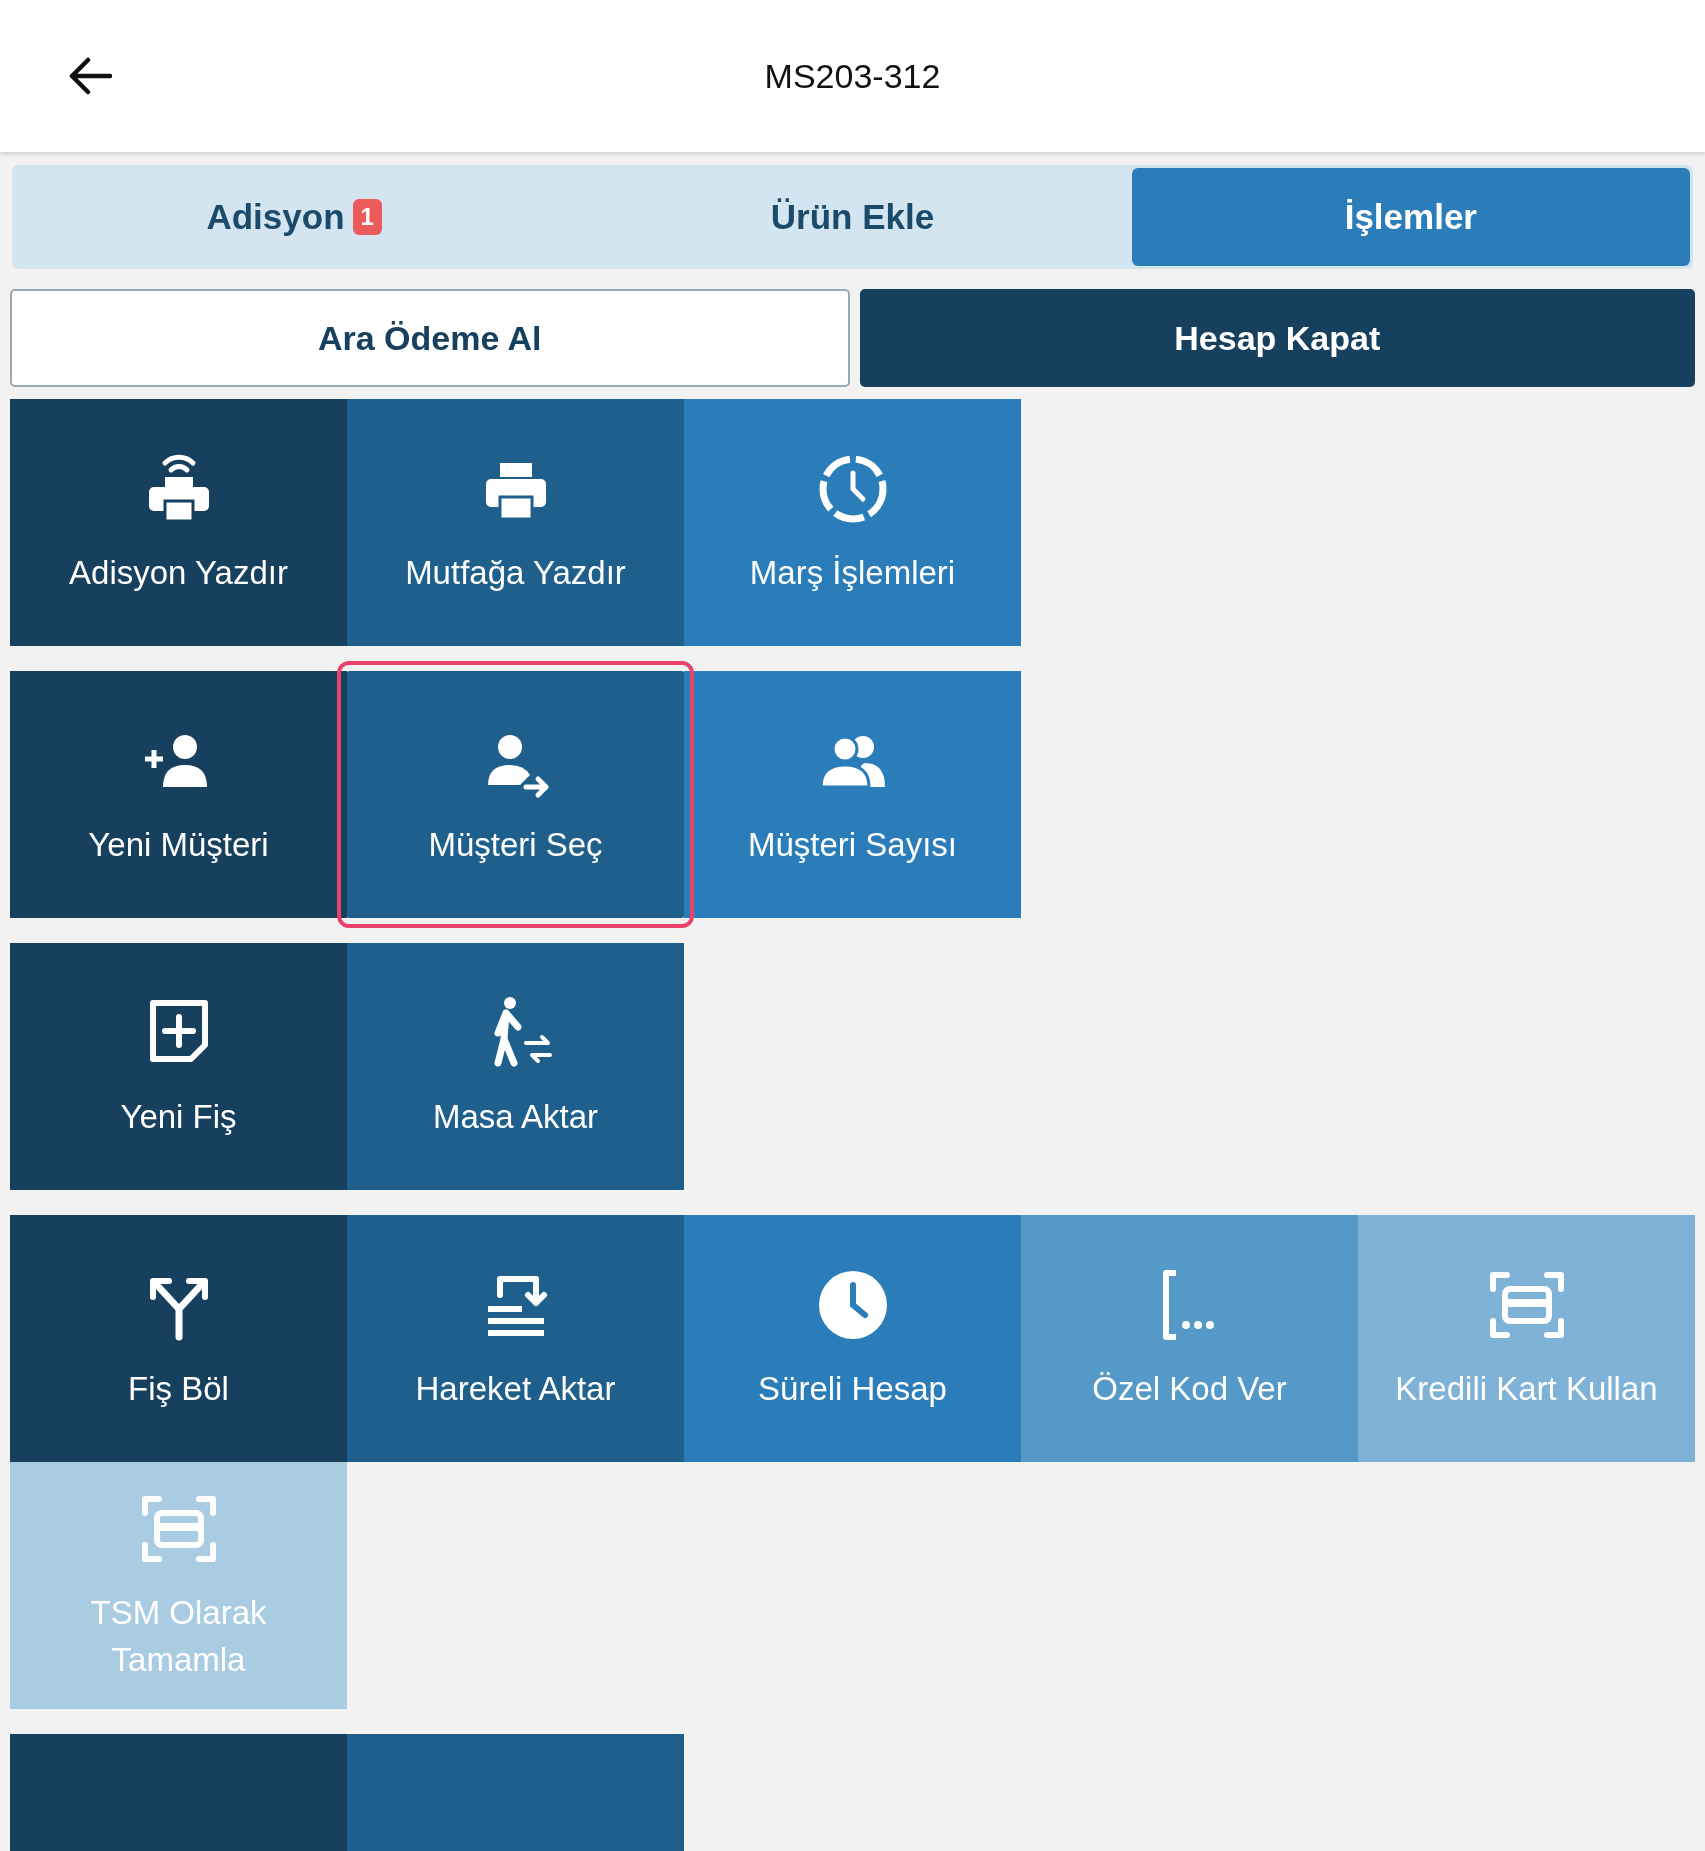 Image resolution: width=1705 pixels, height=1851 pixels. What do you see at coordinates (1410, 217) in the screenshot?
I see `tab: İşlemler` at bounding box center [1410, 217].